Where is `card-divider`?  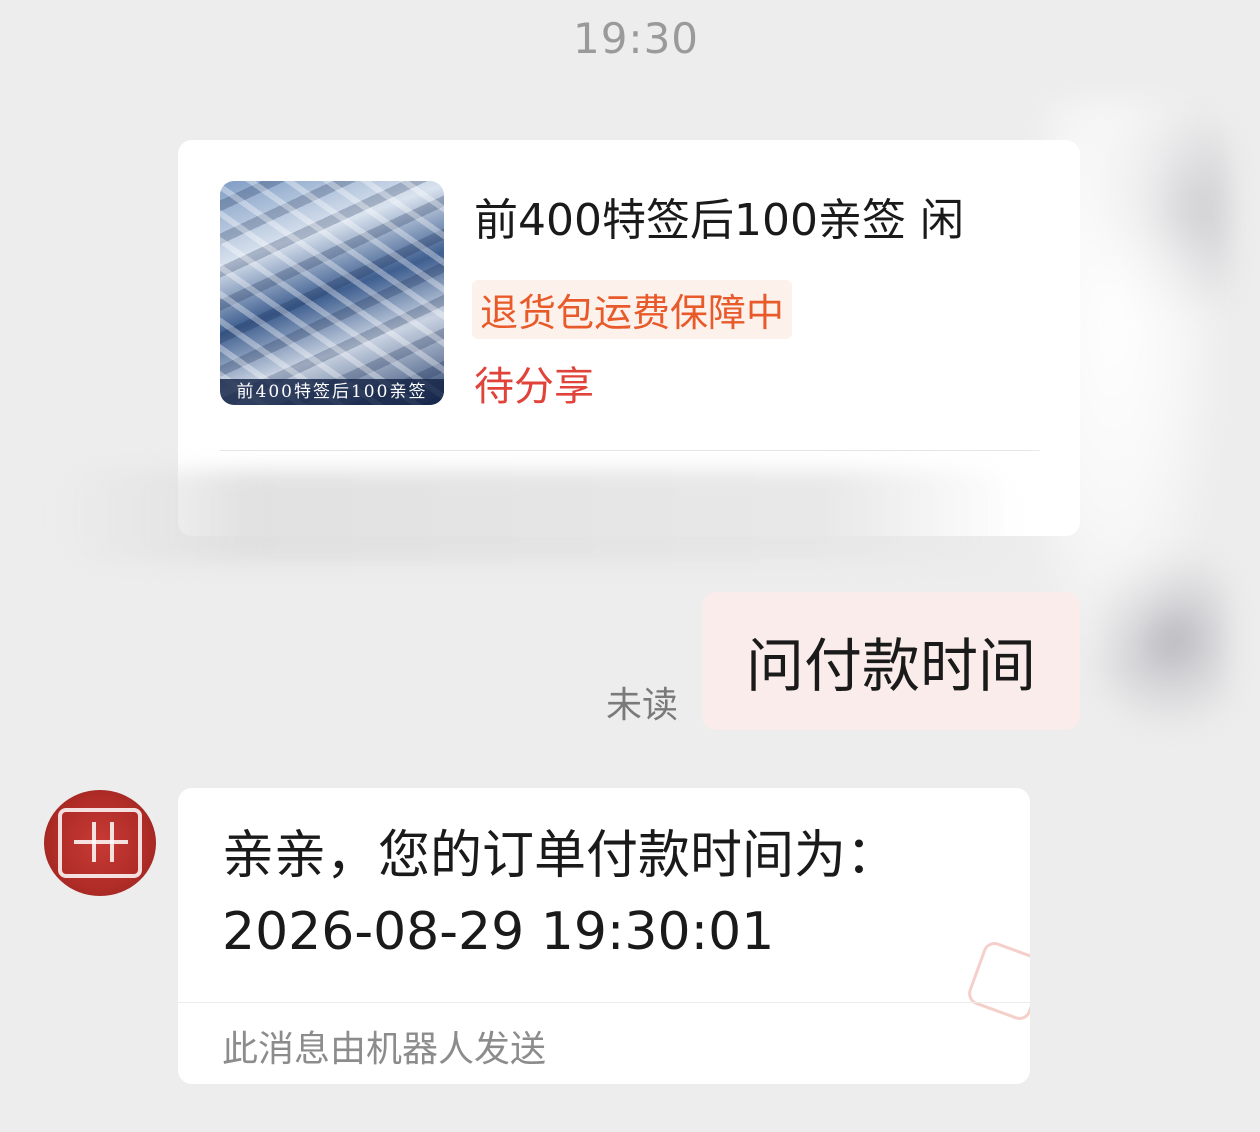 card-divider is located at coordinates (630, 450).